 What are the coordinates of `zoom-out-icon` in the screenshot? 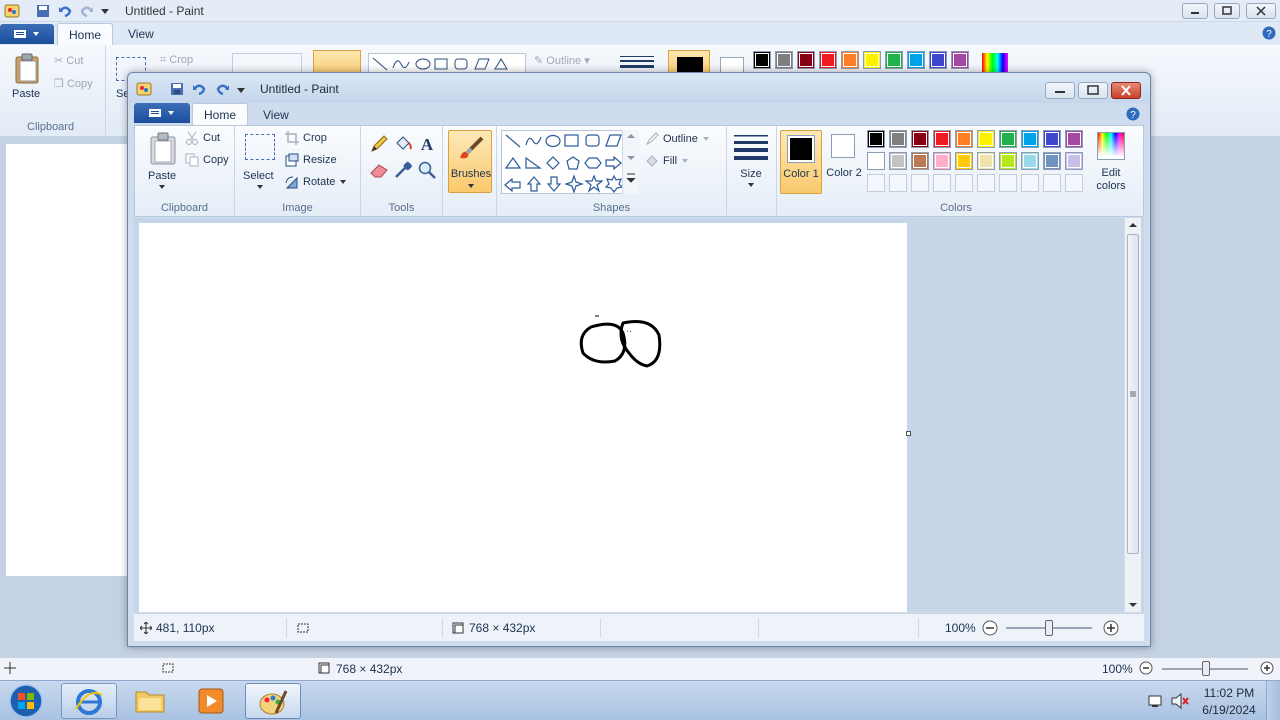 It's located at (990, 628).